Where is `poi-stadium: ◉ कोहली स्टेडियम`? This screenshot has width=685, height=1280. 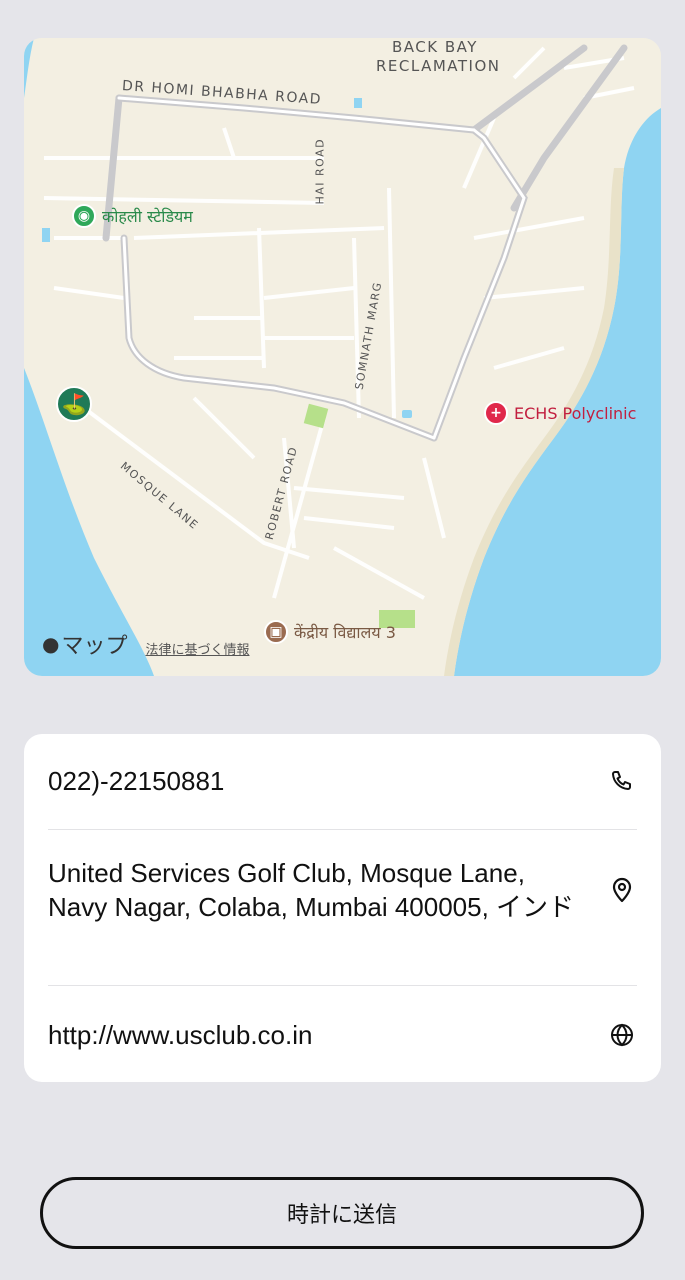
poi-stadium: ◉ कोहली स्टेडियम is located at coordinates (132, 216).